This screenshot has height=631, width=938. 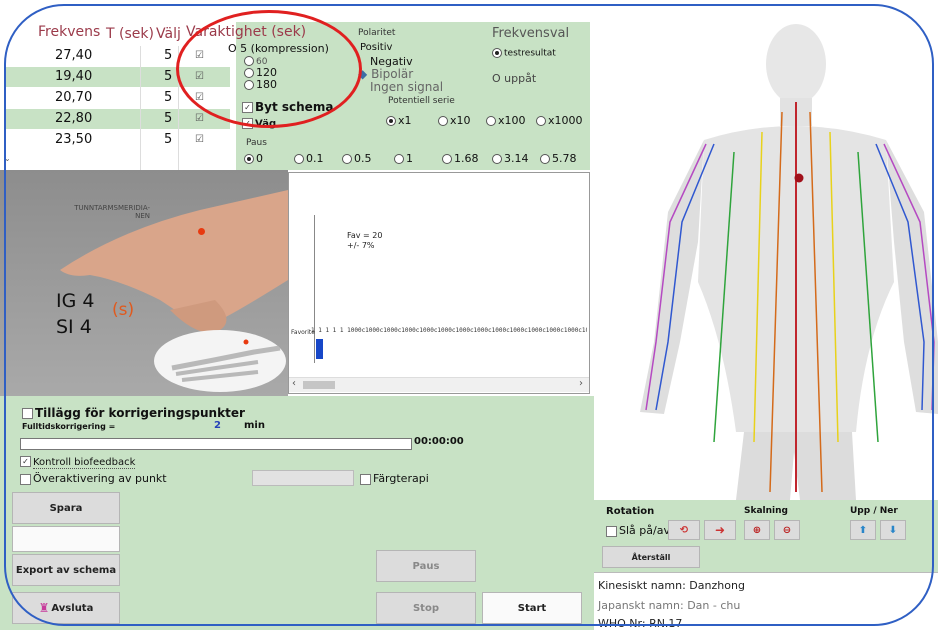 I want to click on paus-0.5: 0.5, so click(x=357, y=158).